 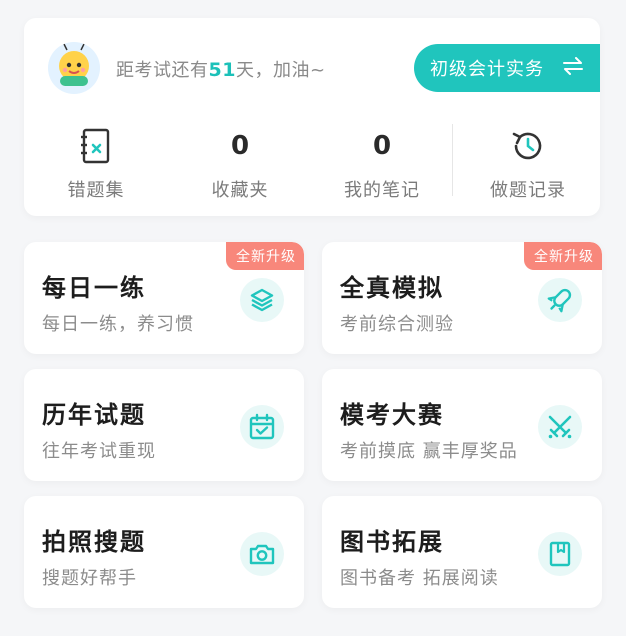 I want to click on avatar, so click(x=74, y=68).